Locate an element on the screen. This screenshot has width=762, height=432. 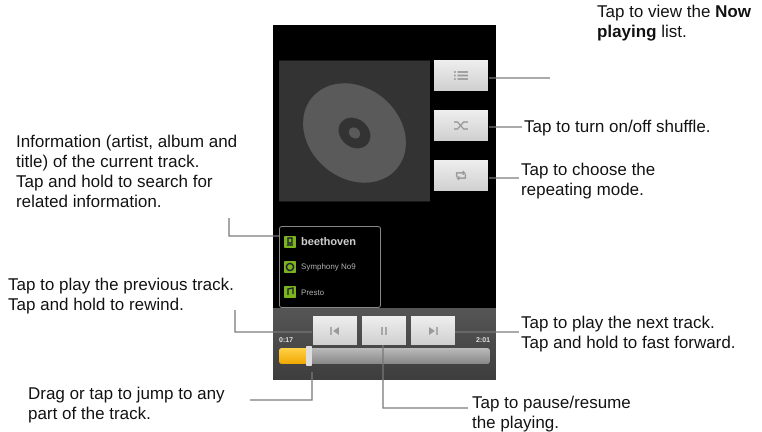
track-title: Presto is located at coordinates (312, 292).